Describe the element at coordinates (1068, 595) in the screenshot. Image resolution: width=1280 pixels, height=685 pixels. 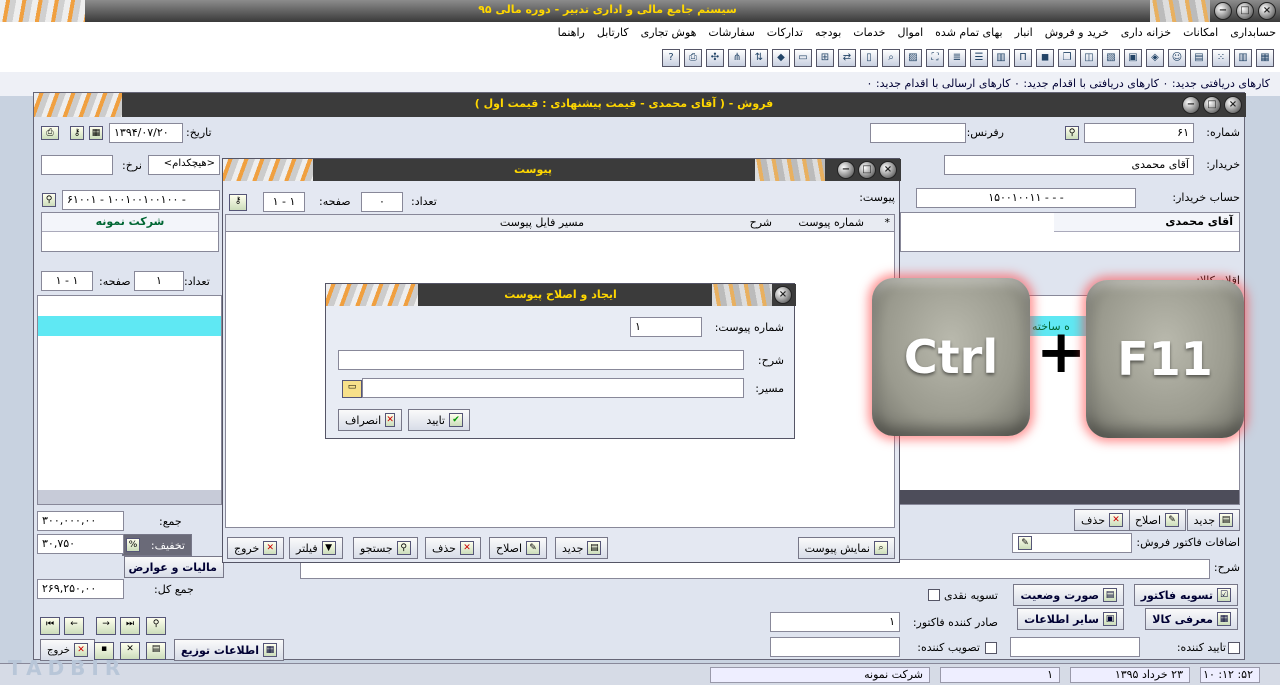
I see `status-report-button: ▤ صورت وضعیت` at that location.